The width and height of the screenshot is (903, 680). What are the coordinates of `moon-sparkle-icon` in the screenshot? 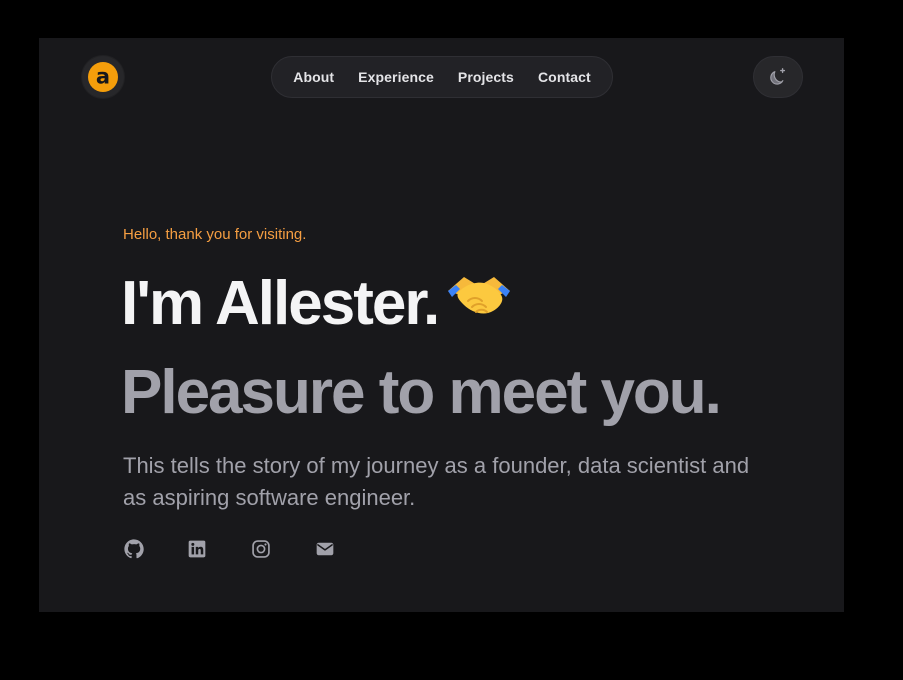 It's located at (778, 76).